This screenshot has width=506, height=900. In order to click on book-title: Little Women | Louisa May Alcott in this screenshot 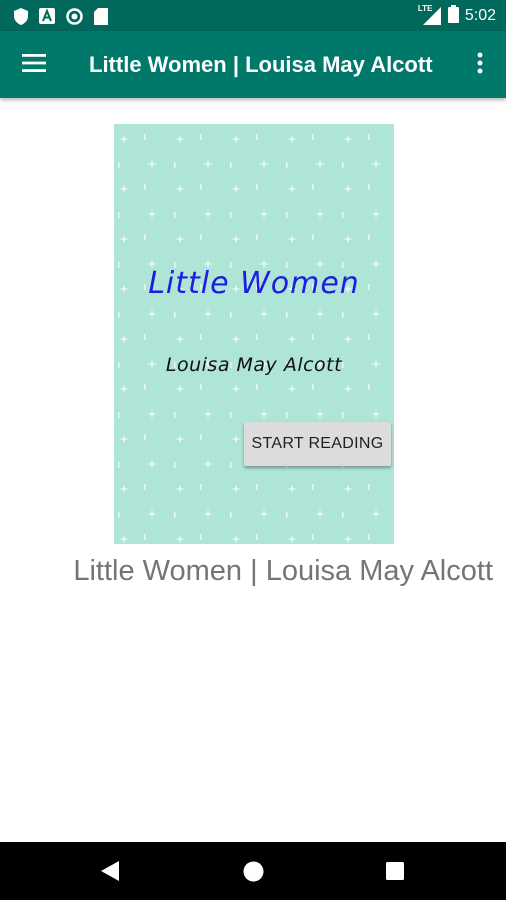, I will do `click(283, 571)`.